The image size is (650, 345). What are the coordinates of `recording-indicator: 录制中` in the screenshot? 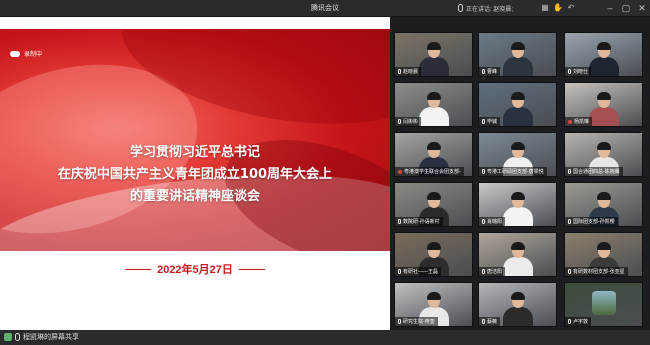 It's located at (26, 53).